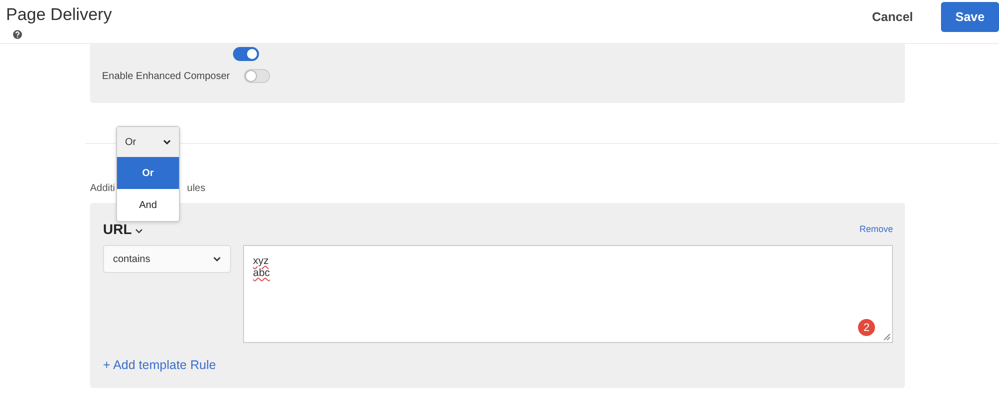 This screenshot has width=999, height=412. Describe the element at coordinates (261, 273) in the screenshot. I see `value-text: abc` at that location.